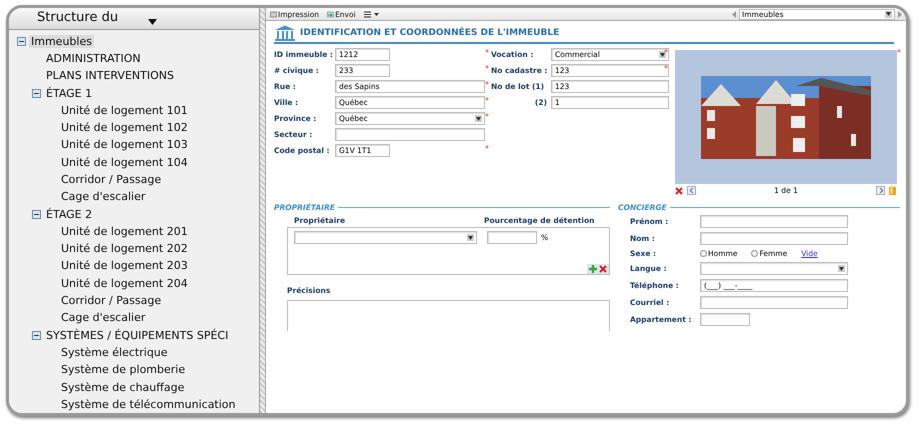 Image resolution: width=919 pixels, height=430 pixels. What do you see at coordinates (124, 127) in the screenshot?
I see `tree-item: Unité de logement 102` at bounding box center [124, 127].